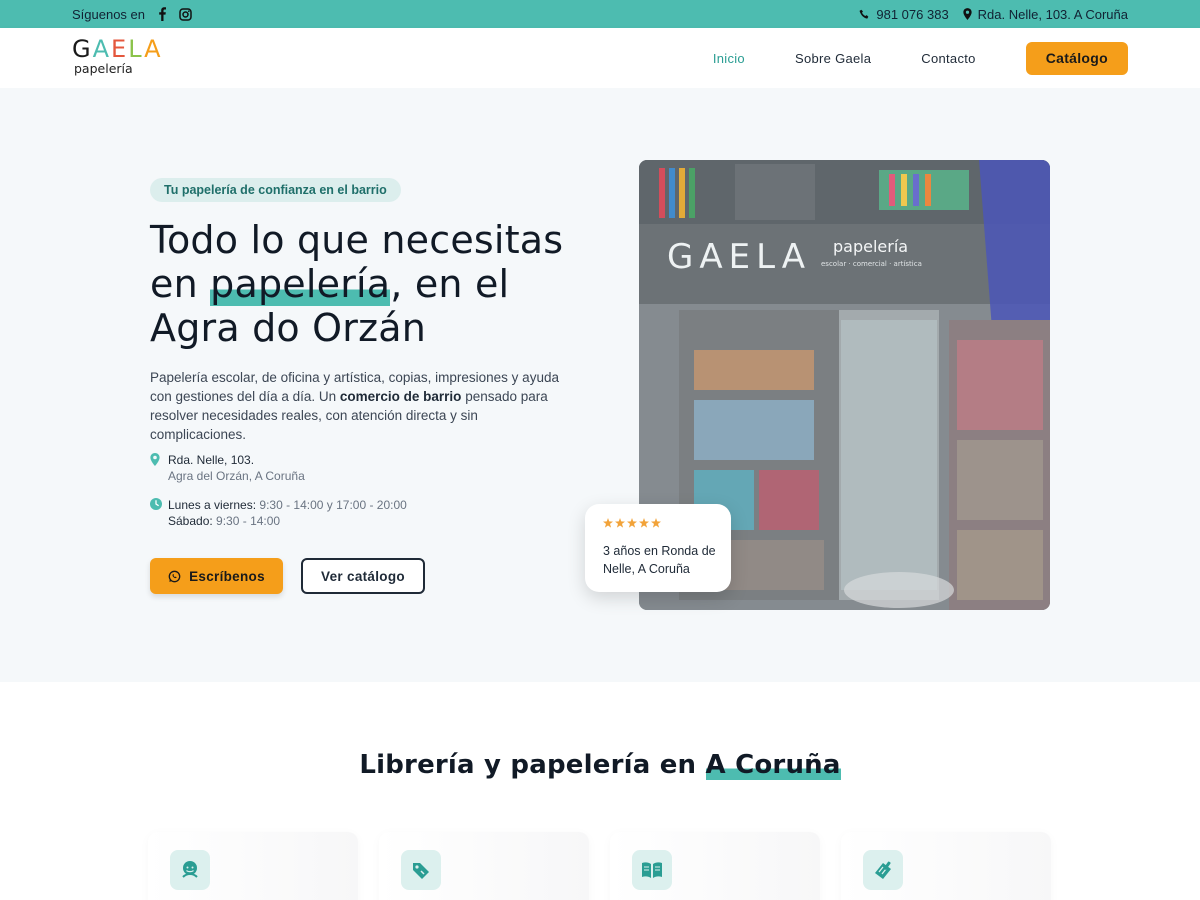  What do you see at coordinates (185, 14) in the screenshot?
I see `instagram-icon` at bounding box center [185, 14].